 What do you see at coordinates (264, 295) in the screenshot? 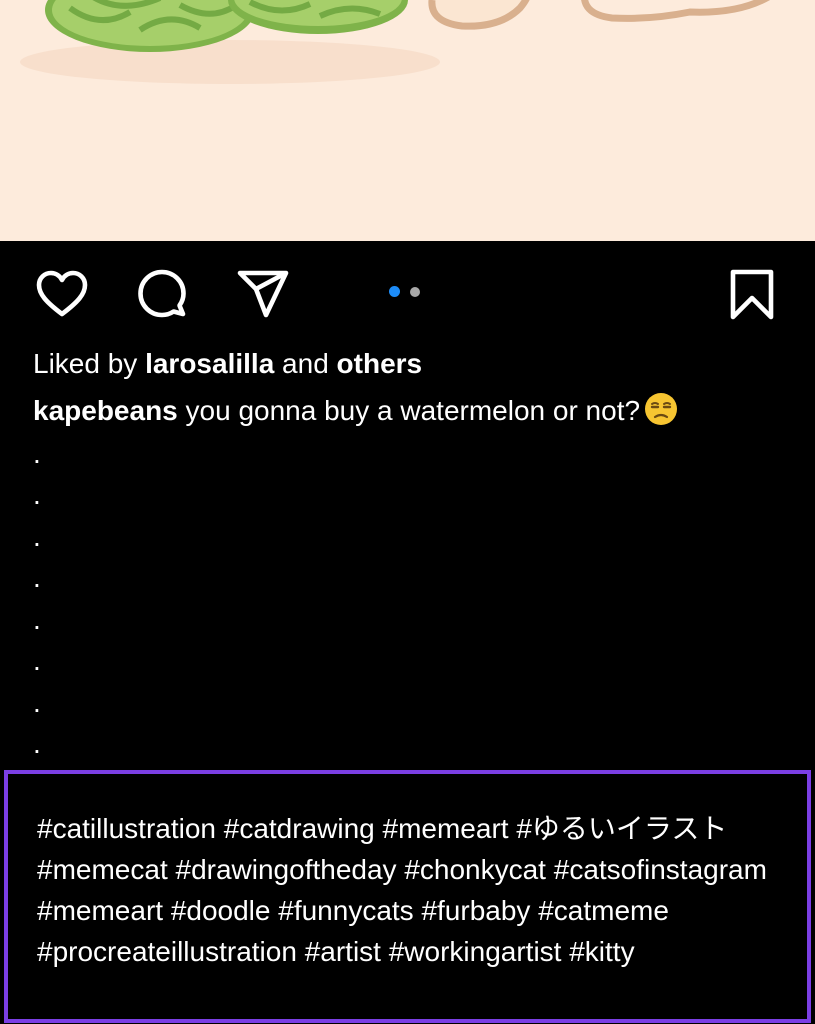
I see `paper-plane-icon` at bounding box center [264, 295].